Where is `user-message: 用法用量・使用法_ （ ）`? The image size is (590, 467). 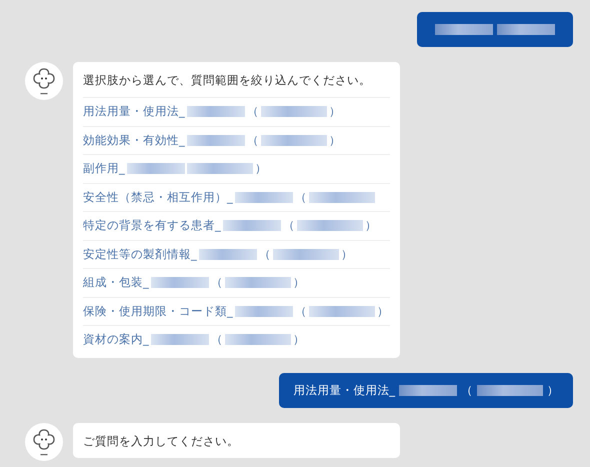 user-message: 用法用量・使用法_ （ ） is located at coordinates (426, 390).